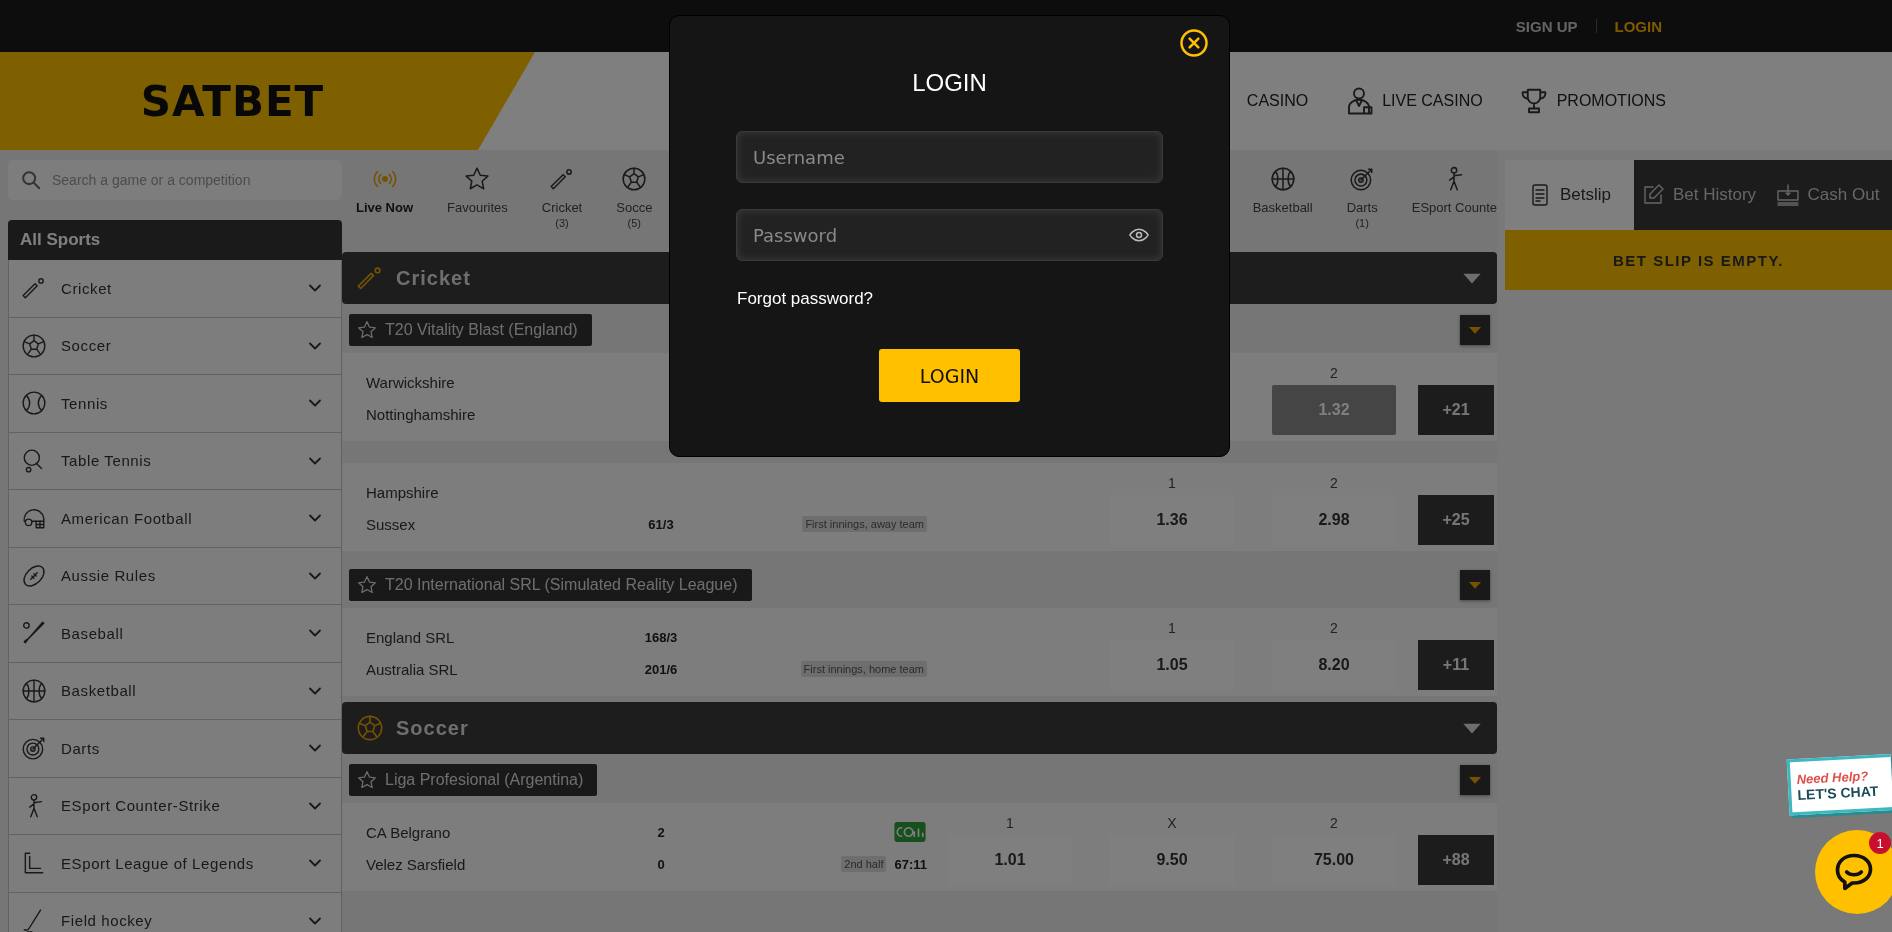 Image resolution: width=1892 pixels, height=932 pixels. Describe the element at coordinates (175, 519) in the screenshot. I see `sidebar-item: American Football` at that location.